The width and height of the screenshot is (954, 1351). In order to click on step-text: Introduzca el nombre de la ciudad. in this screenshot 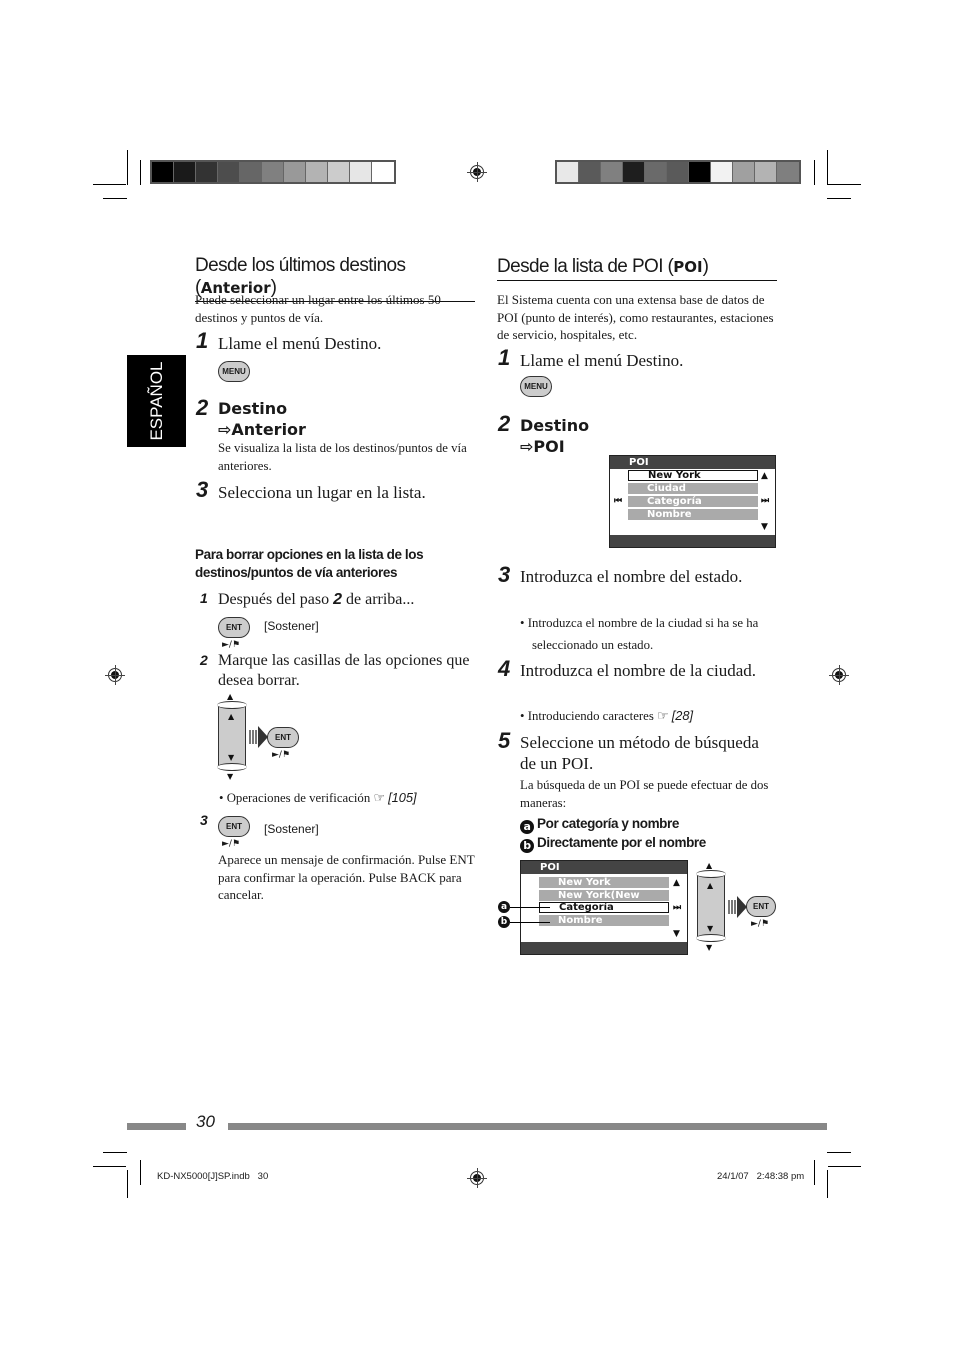, I will do `click(638, 670)`.